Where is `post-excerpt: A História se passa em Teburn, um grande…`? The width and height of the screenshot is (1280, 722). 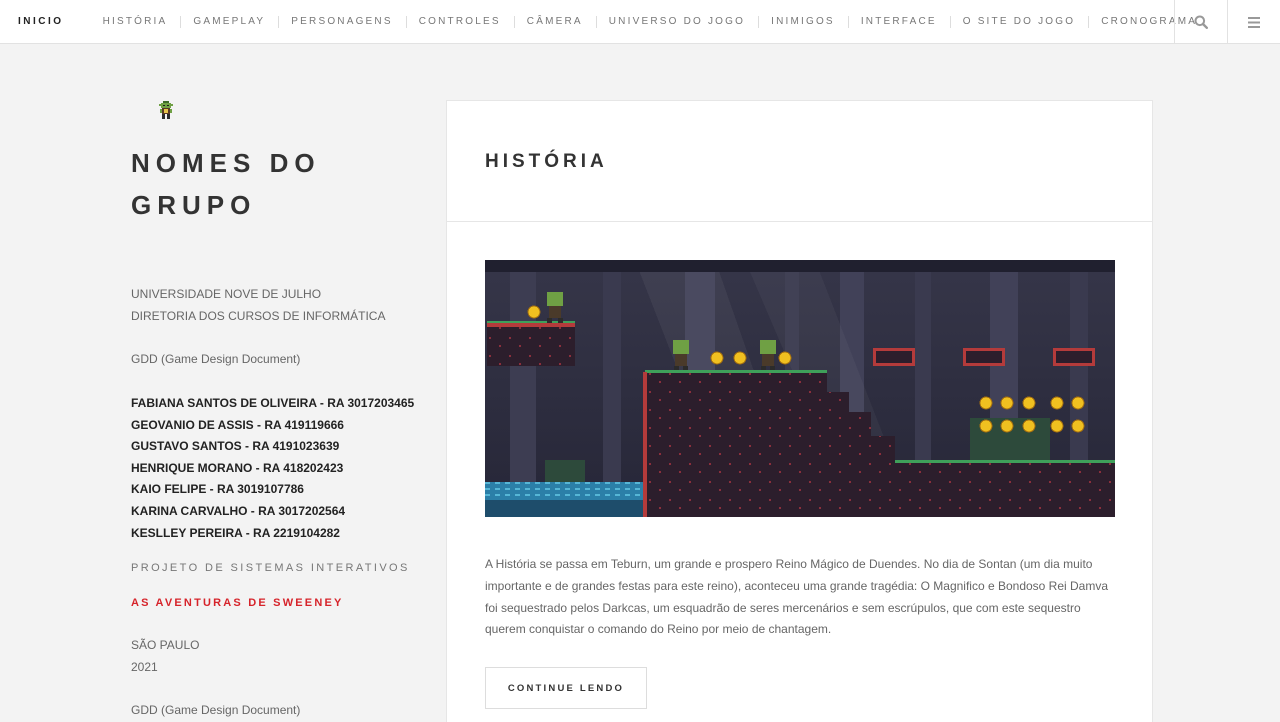
post-excerpt: A História se passa em Teburn, um grande… is located at coordinates (797, 597).